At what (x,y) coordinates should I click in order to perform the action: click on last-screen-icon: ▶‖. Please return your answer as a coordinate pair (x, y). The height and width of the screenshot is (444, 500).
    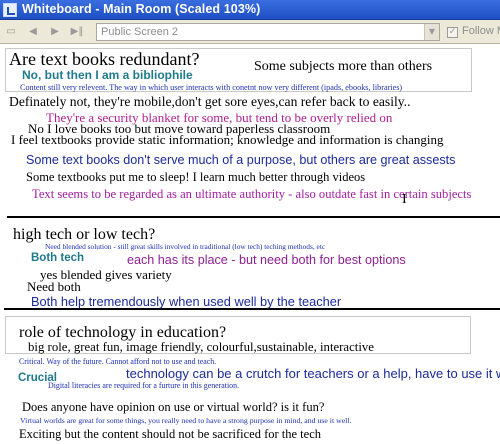
    Looking at the image, I should click on (77, 32).